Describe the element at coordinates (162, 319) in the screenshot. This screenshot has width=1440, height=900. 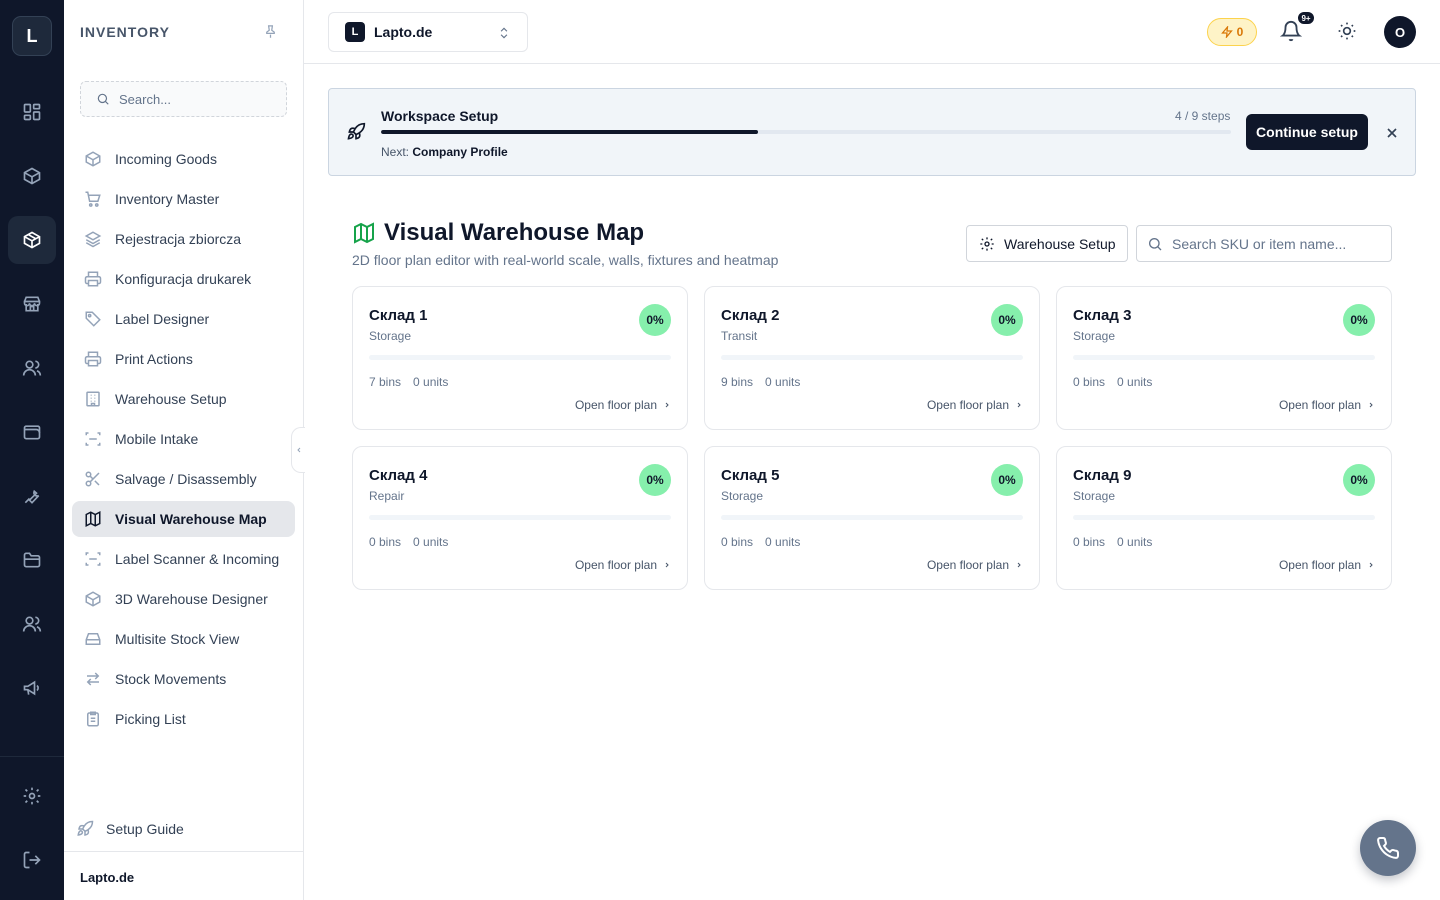
I see `sidebar-item-label: Label Designer` at that location.